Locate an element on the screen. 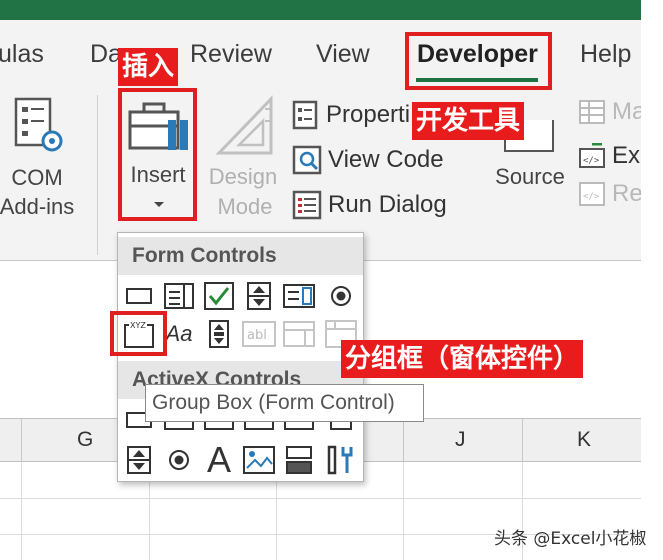 The width and height of the screenshot is (663, 560). form-text-field-control: abl is located at coordinates (259, 334).